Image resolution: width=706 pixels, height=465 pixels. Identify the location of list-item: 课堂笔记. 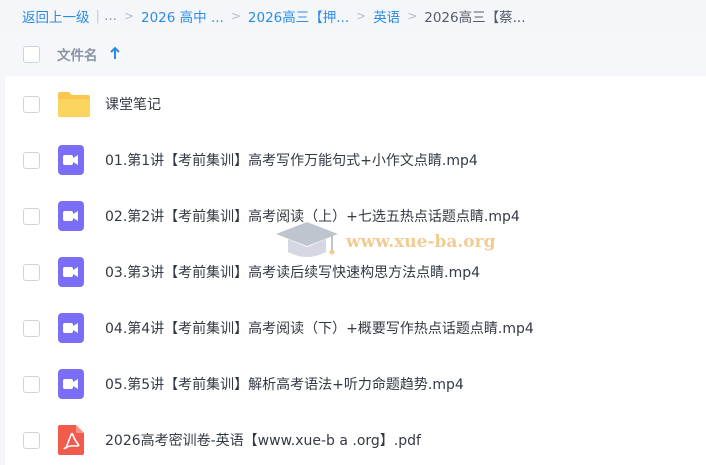
(355, 104).